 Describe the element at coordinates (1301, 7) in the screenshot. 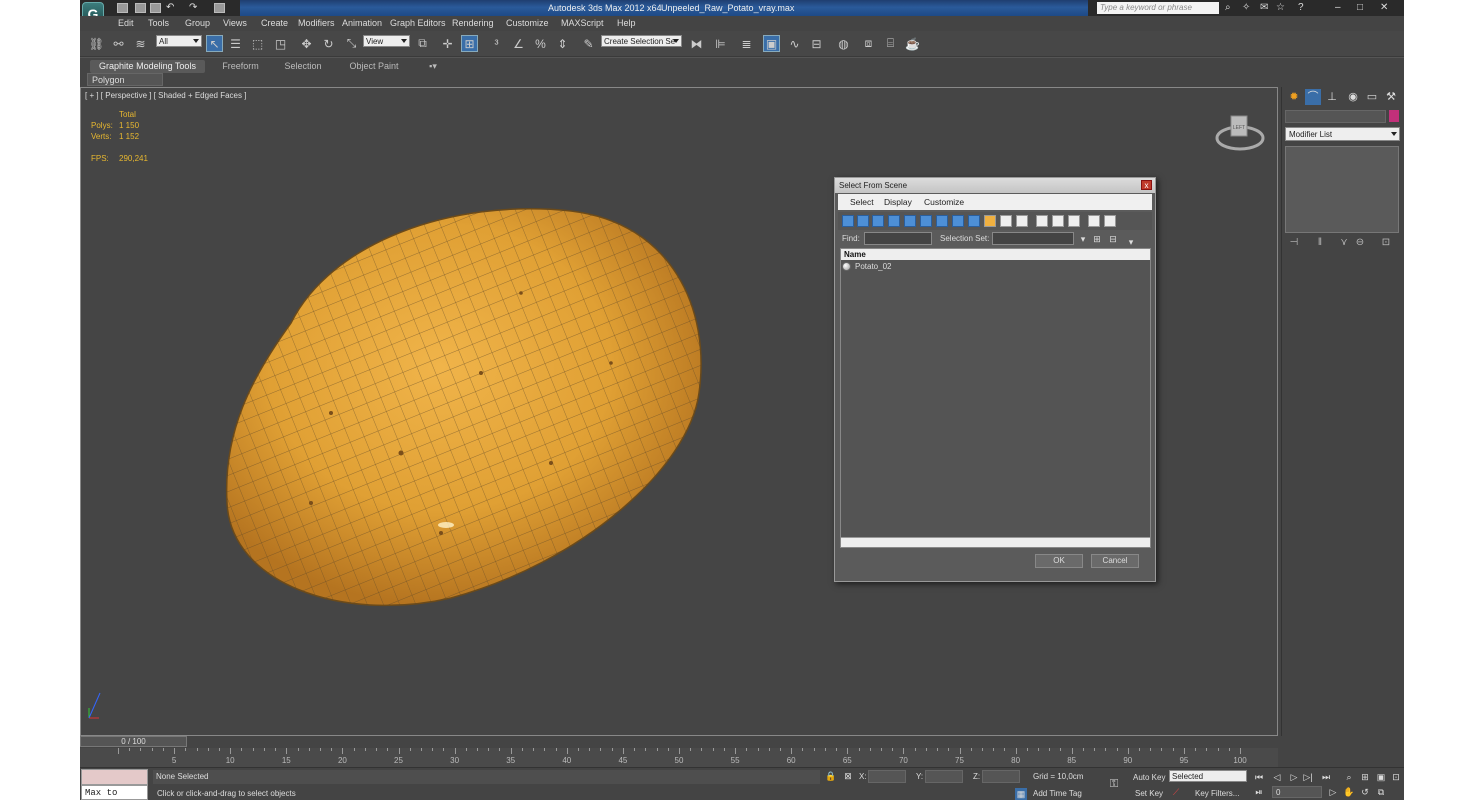

I see `help-icon: ?` at that location.